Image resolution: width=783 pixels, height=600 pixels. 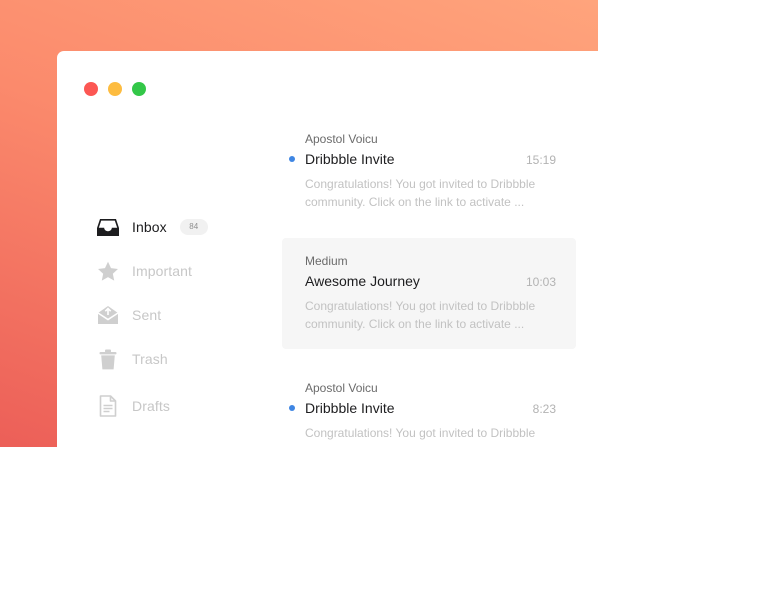 What do you see at coordinates (540, 160) in the screenshot?
I see `message-time: 15:19` at bounding box center [540, 160].